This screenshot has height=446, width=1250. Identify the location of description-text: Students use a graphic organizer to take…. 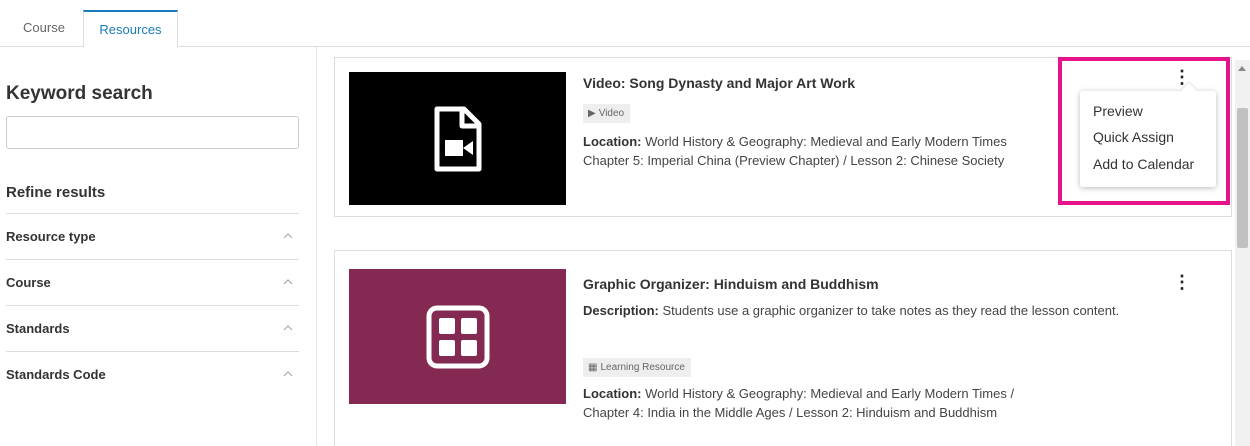
(891, 310).